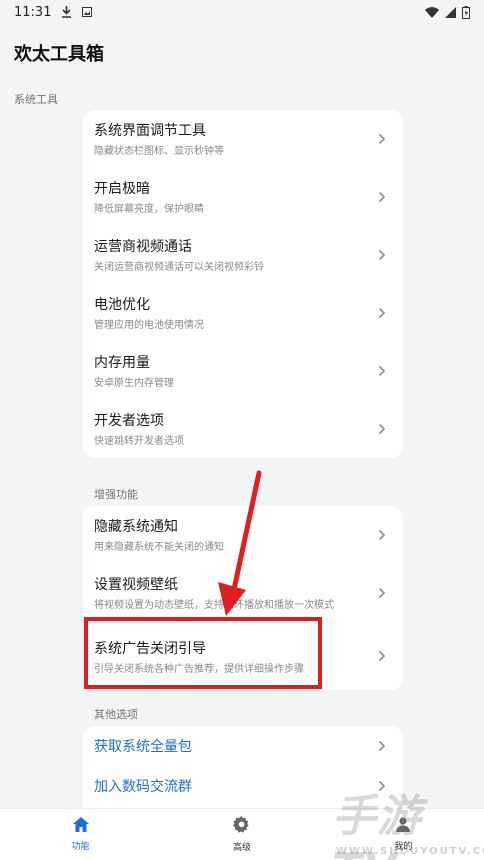  I want to click on list-item-hide-system-notifications: 隐藏系统通知 用来隐藏系统不能关闭的通知, so click(243, 535).